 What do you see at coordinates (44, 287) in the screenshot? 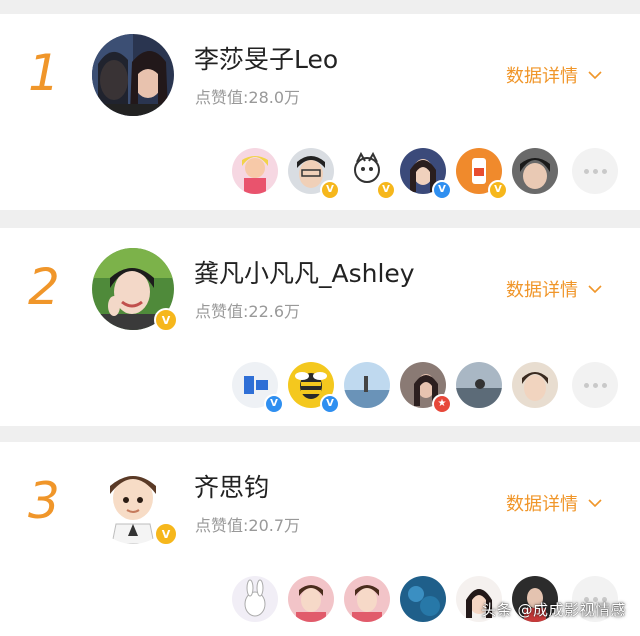
I see `rank-number: 2` at bounding box center [44, 287].